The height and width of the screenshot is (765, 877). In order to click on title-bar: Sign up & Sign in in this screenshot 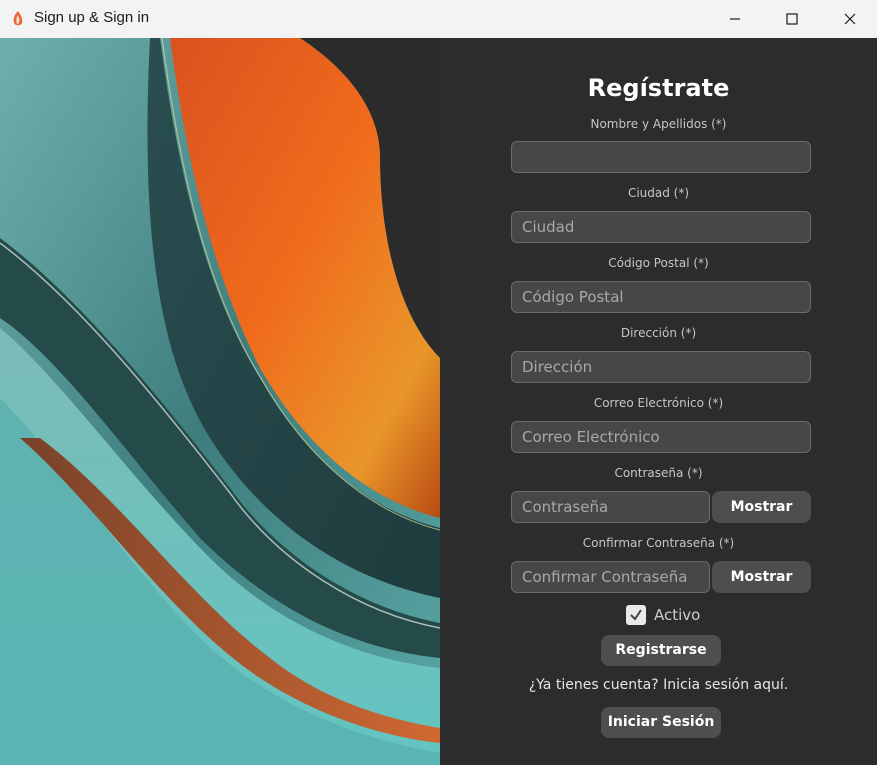, I will do `click(438, 19)`.